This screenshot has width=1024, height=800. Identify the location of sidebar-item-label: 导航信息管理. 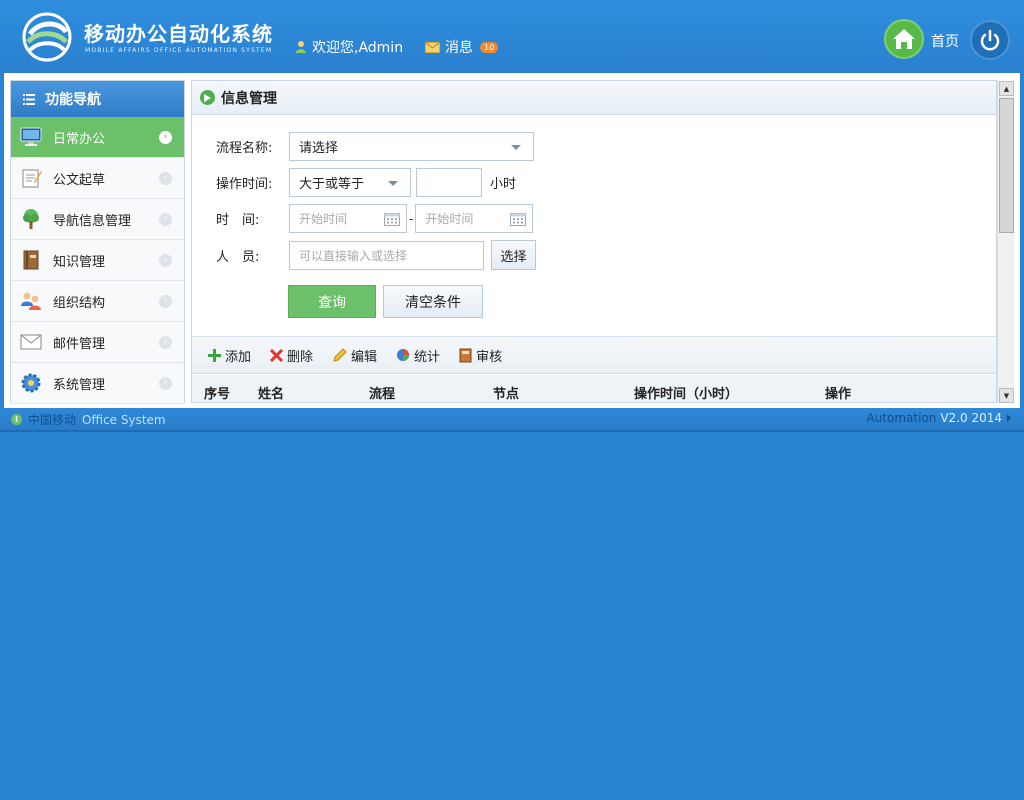
(92, 221).